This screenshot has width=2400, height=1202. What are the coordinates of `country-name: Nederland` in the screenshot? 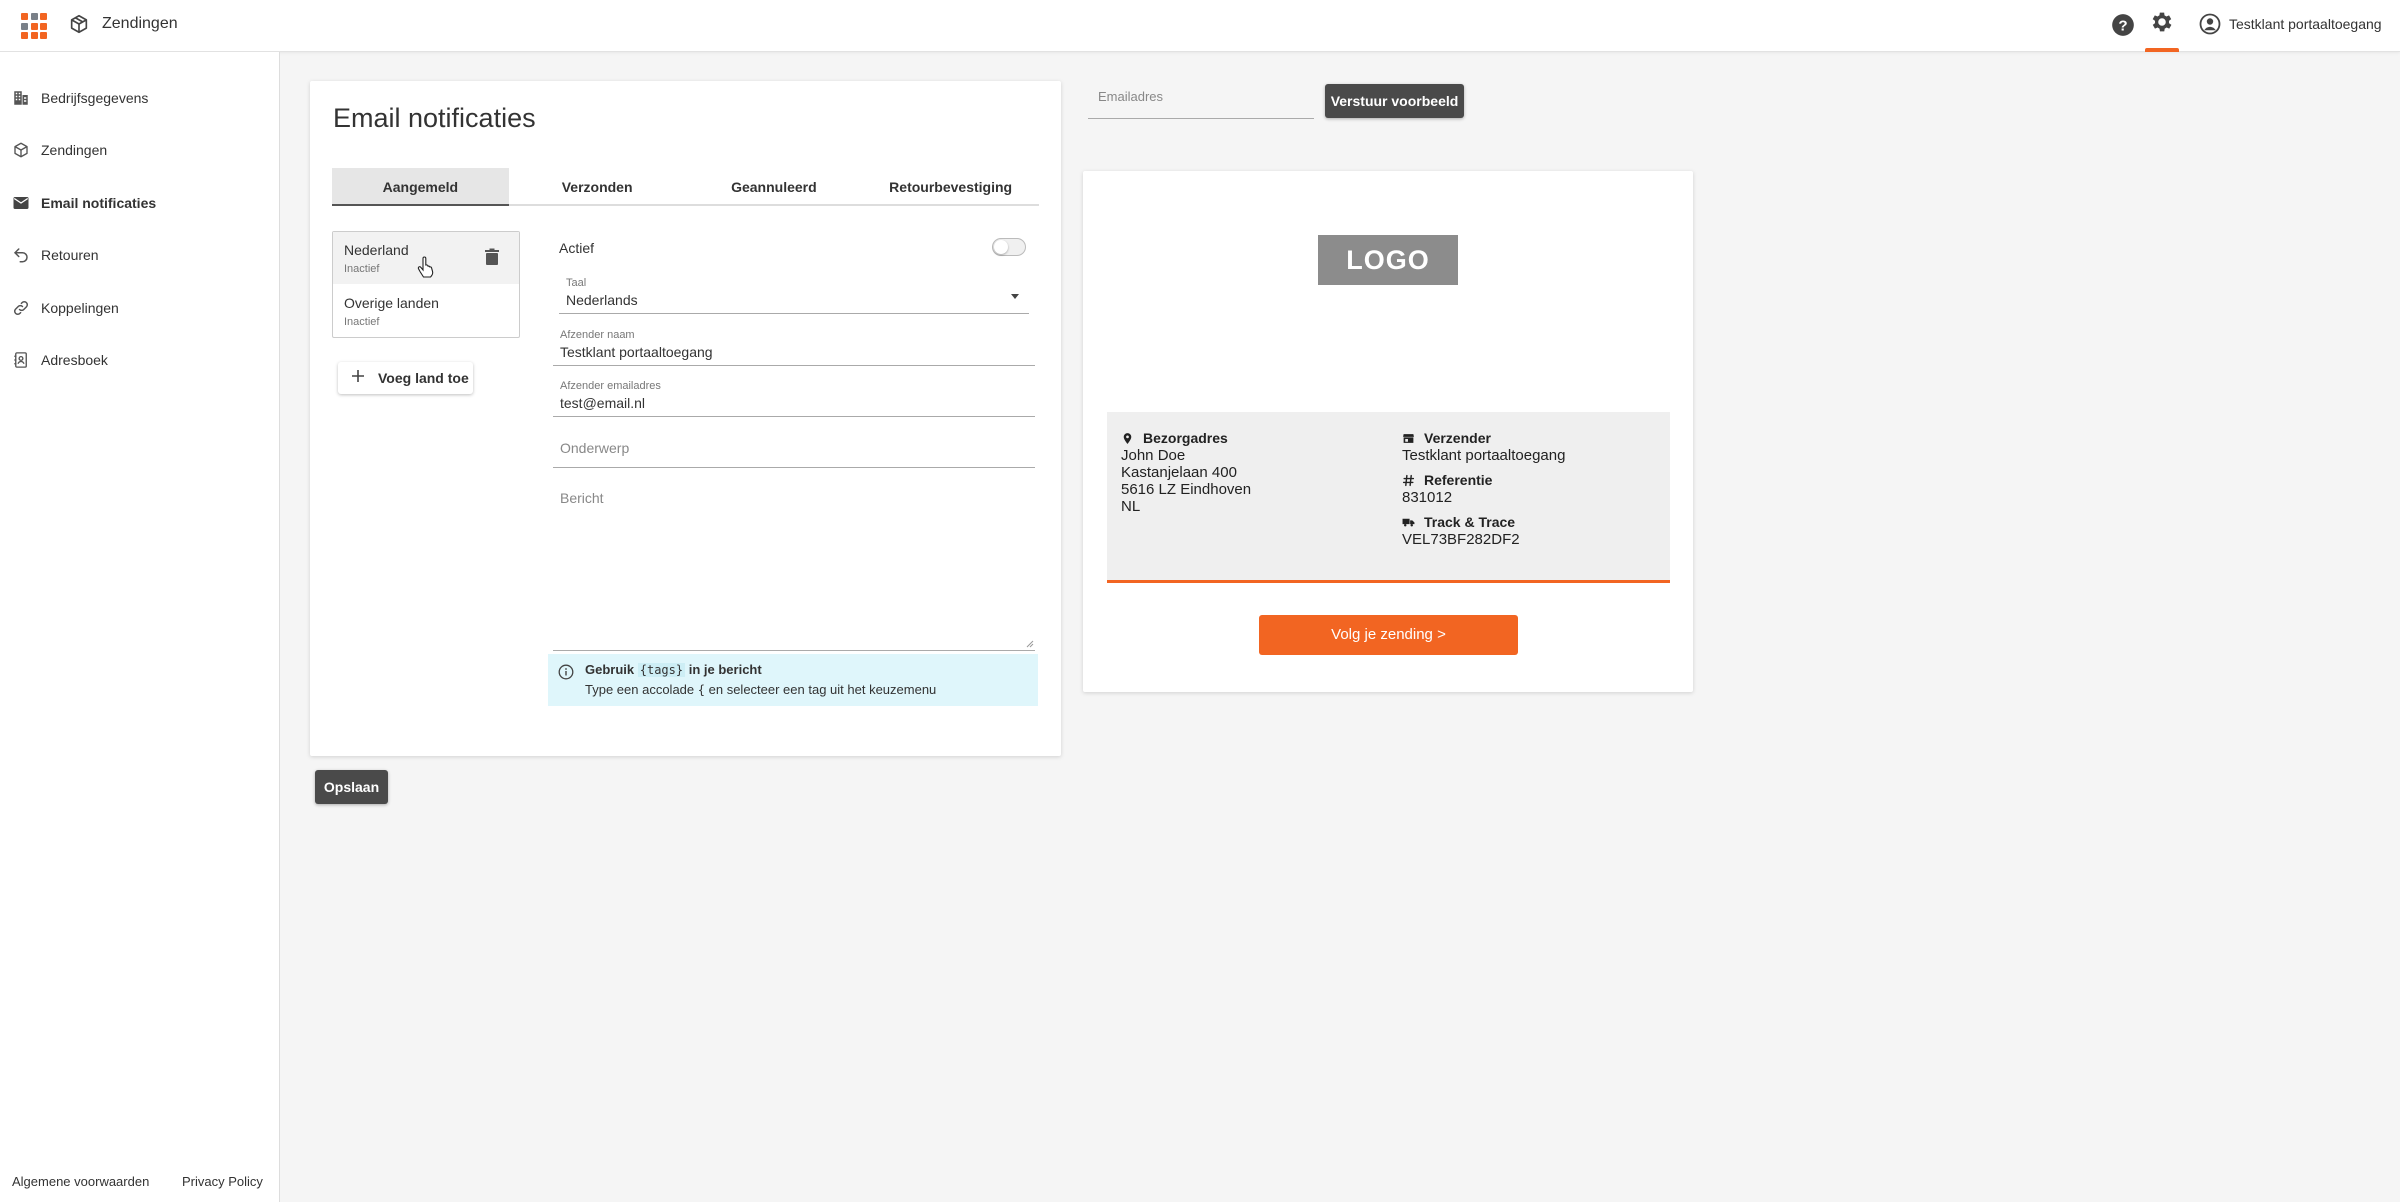 It's located at (376, 250).